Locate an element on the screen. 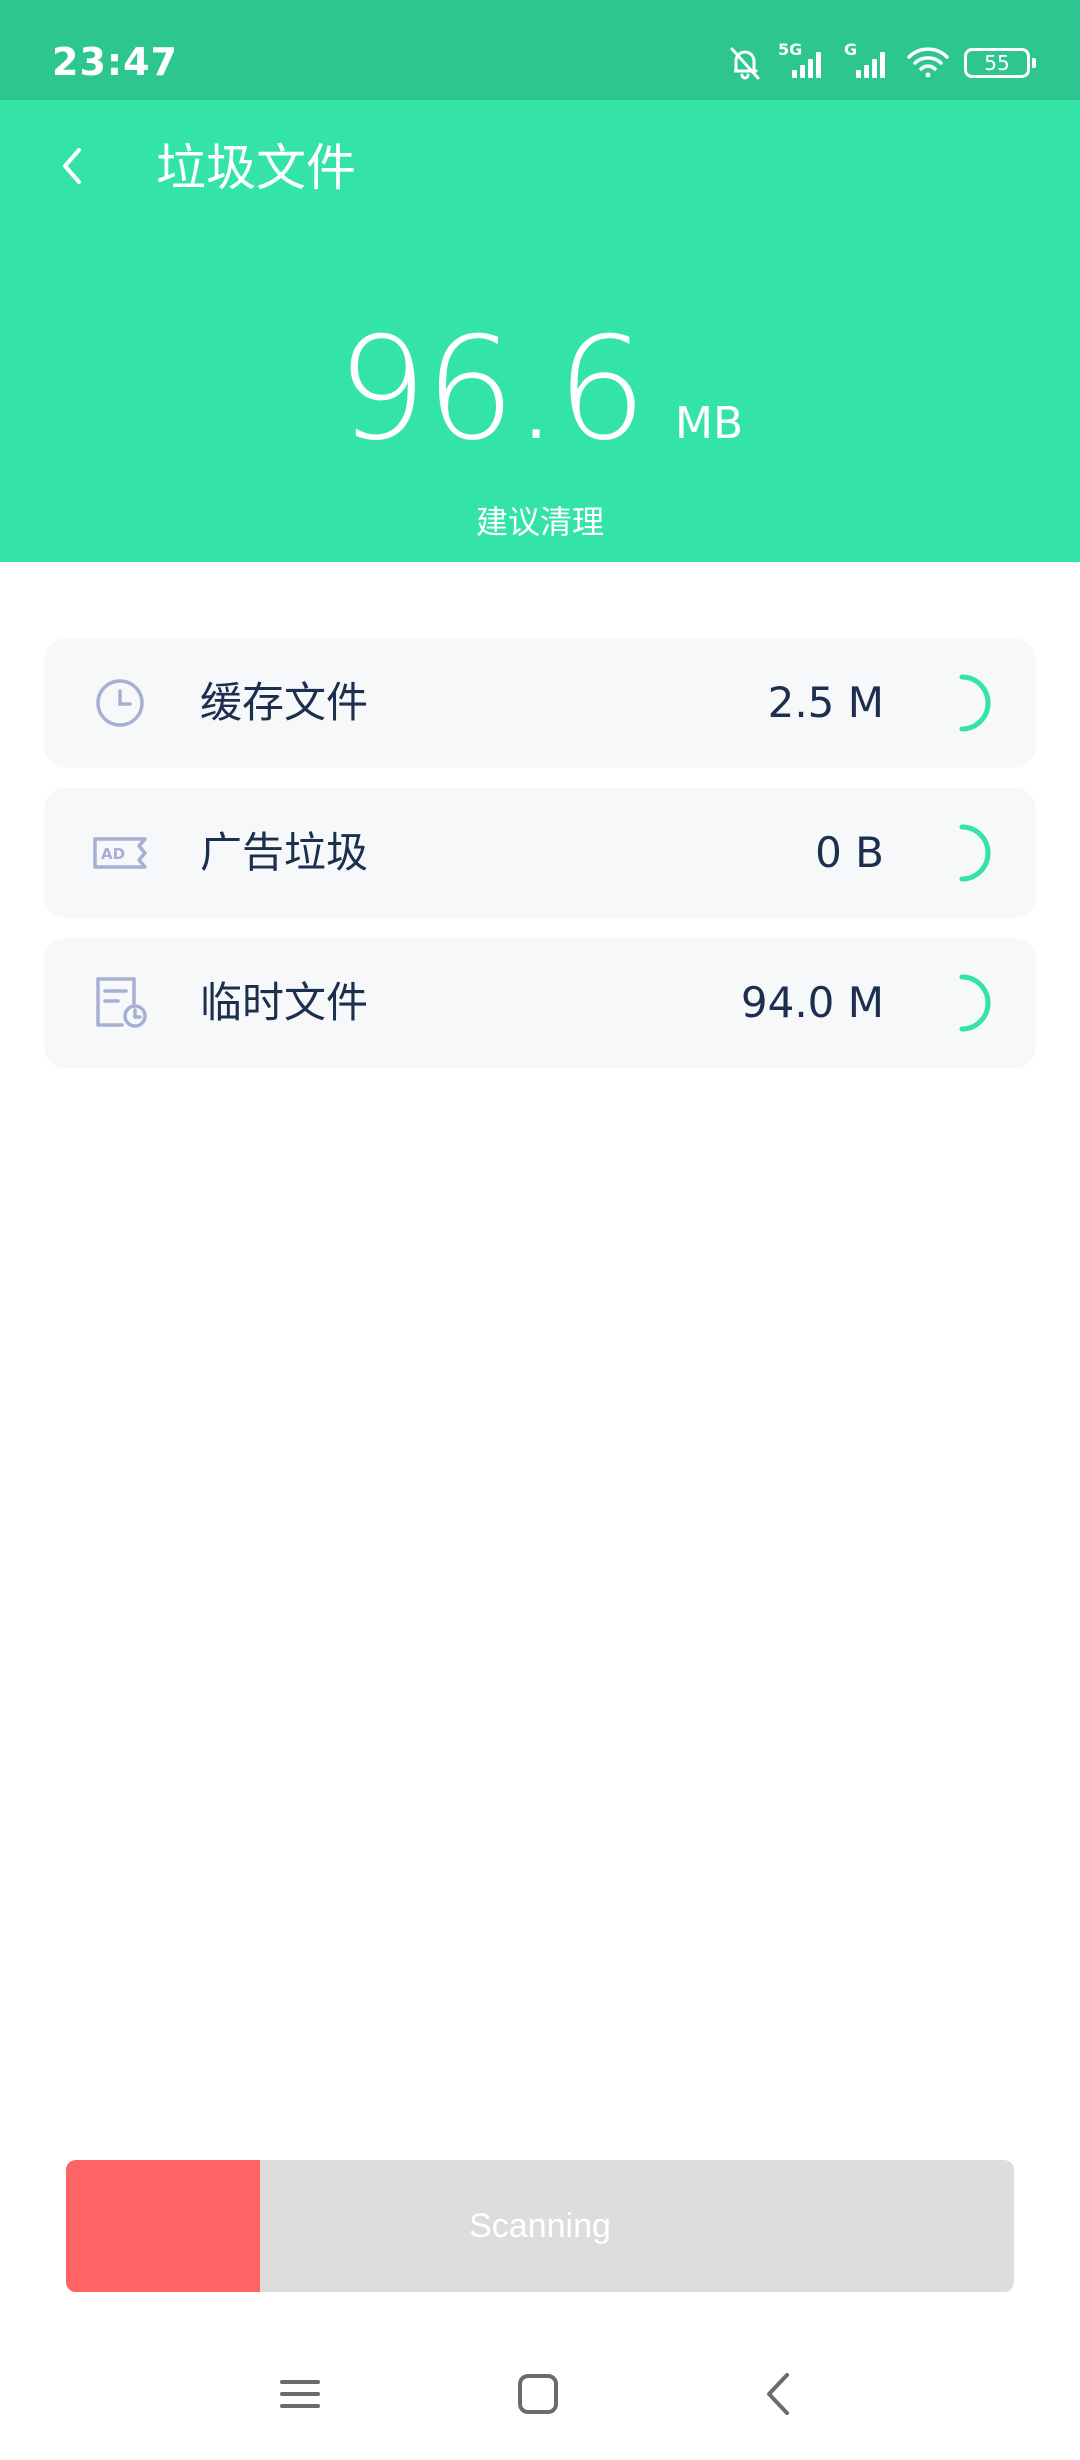  menu-icon is located at coordinates (300, 2394).